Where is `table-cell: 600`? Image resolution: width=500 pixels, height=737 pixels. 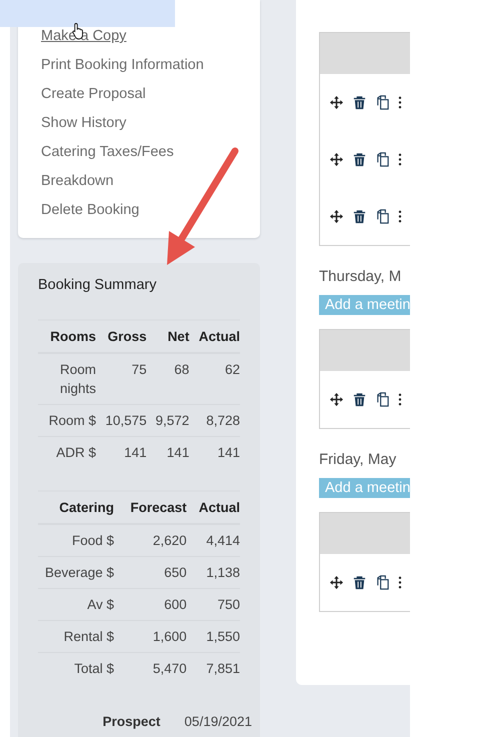
table-cell: 600 is located at coordinates (150, 604).